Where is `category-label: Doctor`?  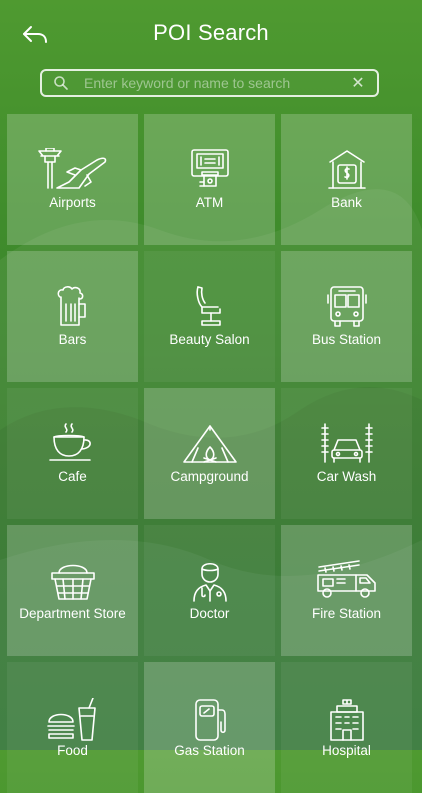
category-label: Doctor is located at coordinates (209, 613).